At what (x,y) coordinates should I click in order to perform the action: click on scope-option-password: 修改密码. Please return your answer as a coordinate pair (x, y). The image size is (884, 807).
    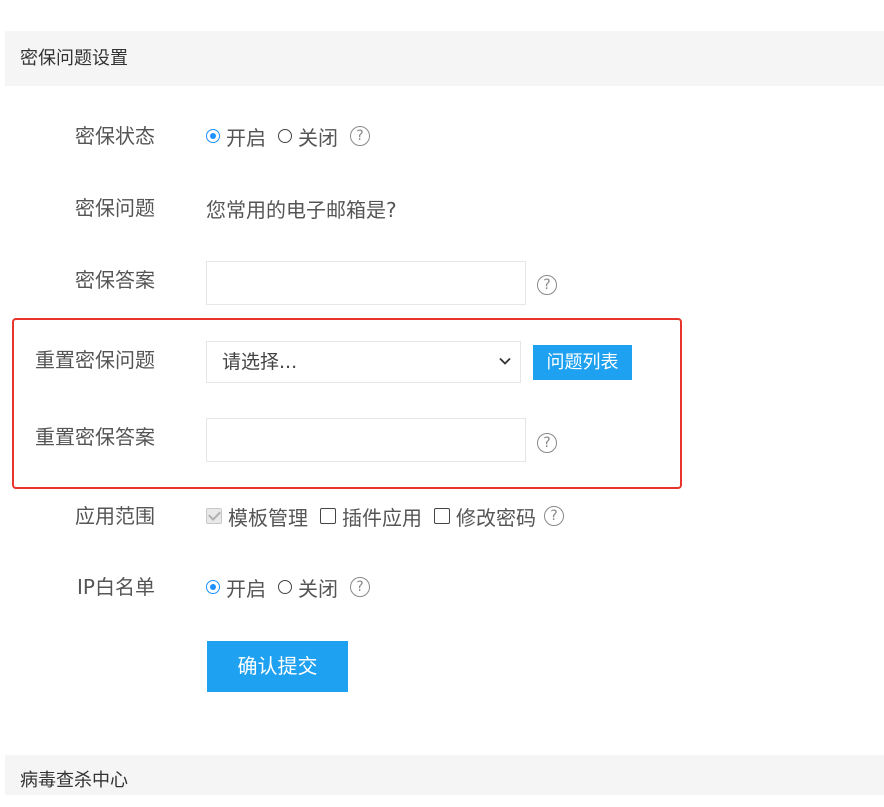
    Looking at the image, I should click on (485, 516).